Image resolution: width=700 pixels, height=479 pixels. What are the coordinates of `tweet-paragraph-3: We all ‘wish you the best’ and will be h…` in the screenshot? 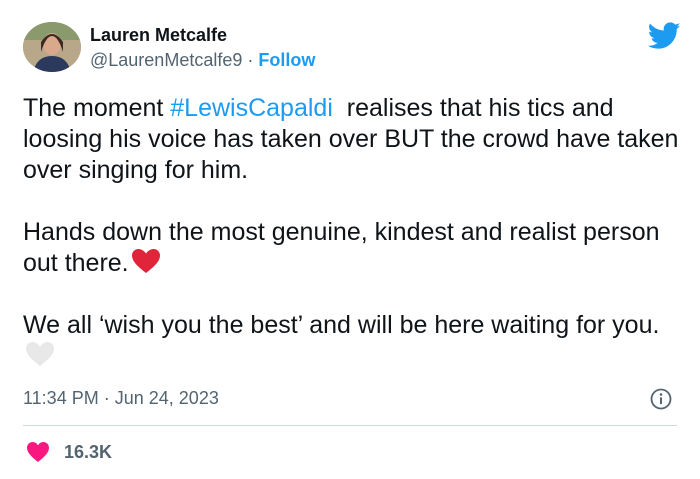 It's located at (353, 341).